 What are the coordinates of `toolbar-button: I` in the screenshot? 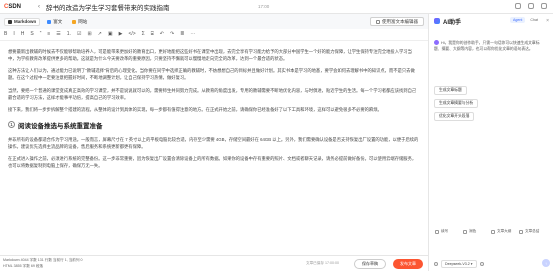 It's located at (13, 34).